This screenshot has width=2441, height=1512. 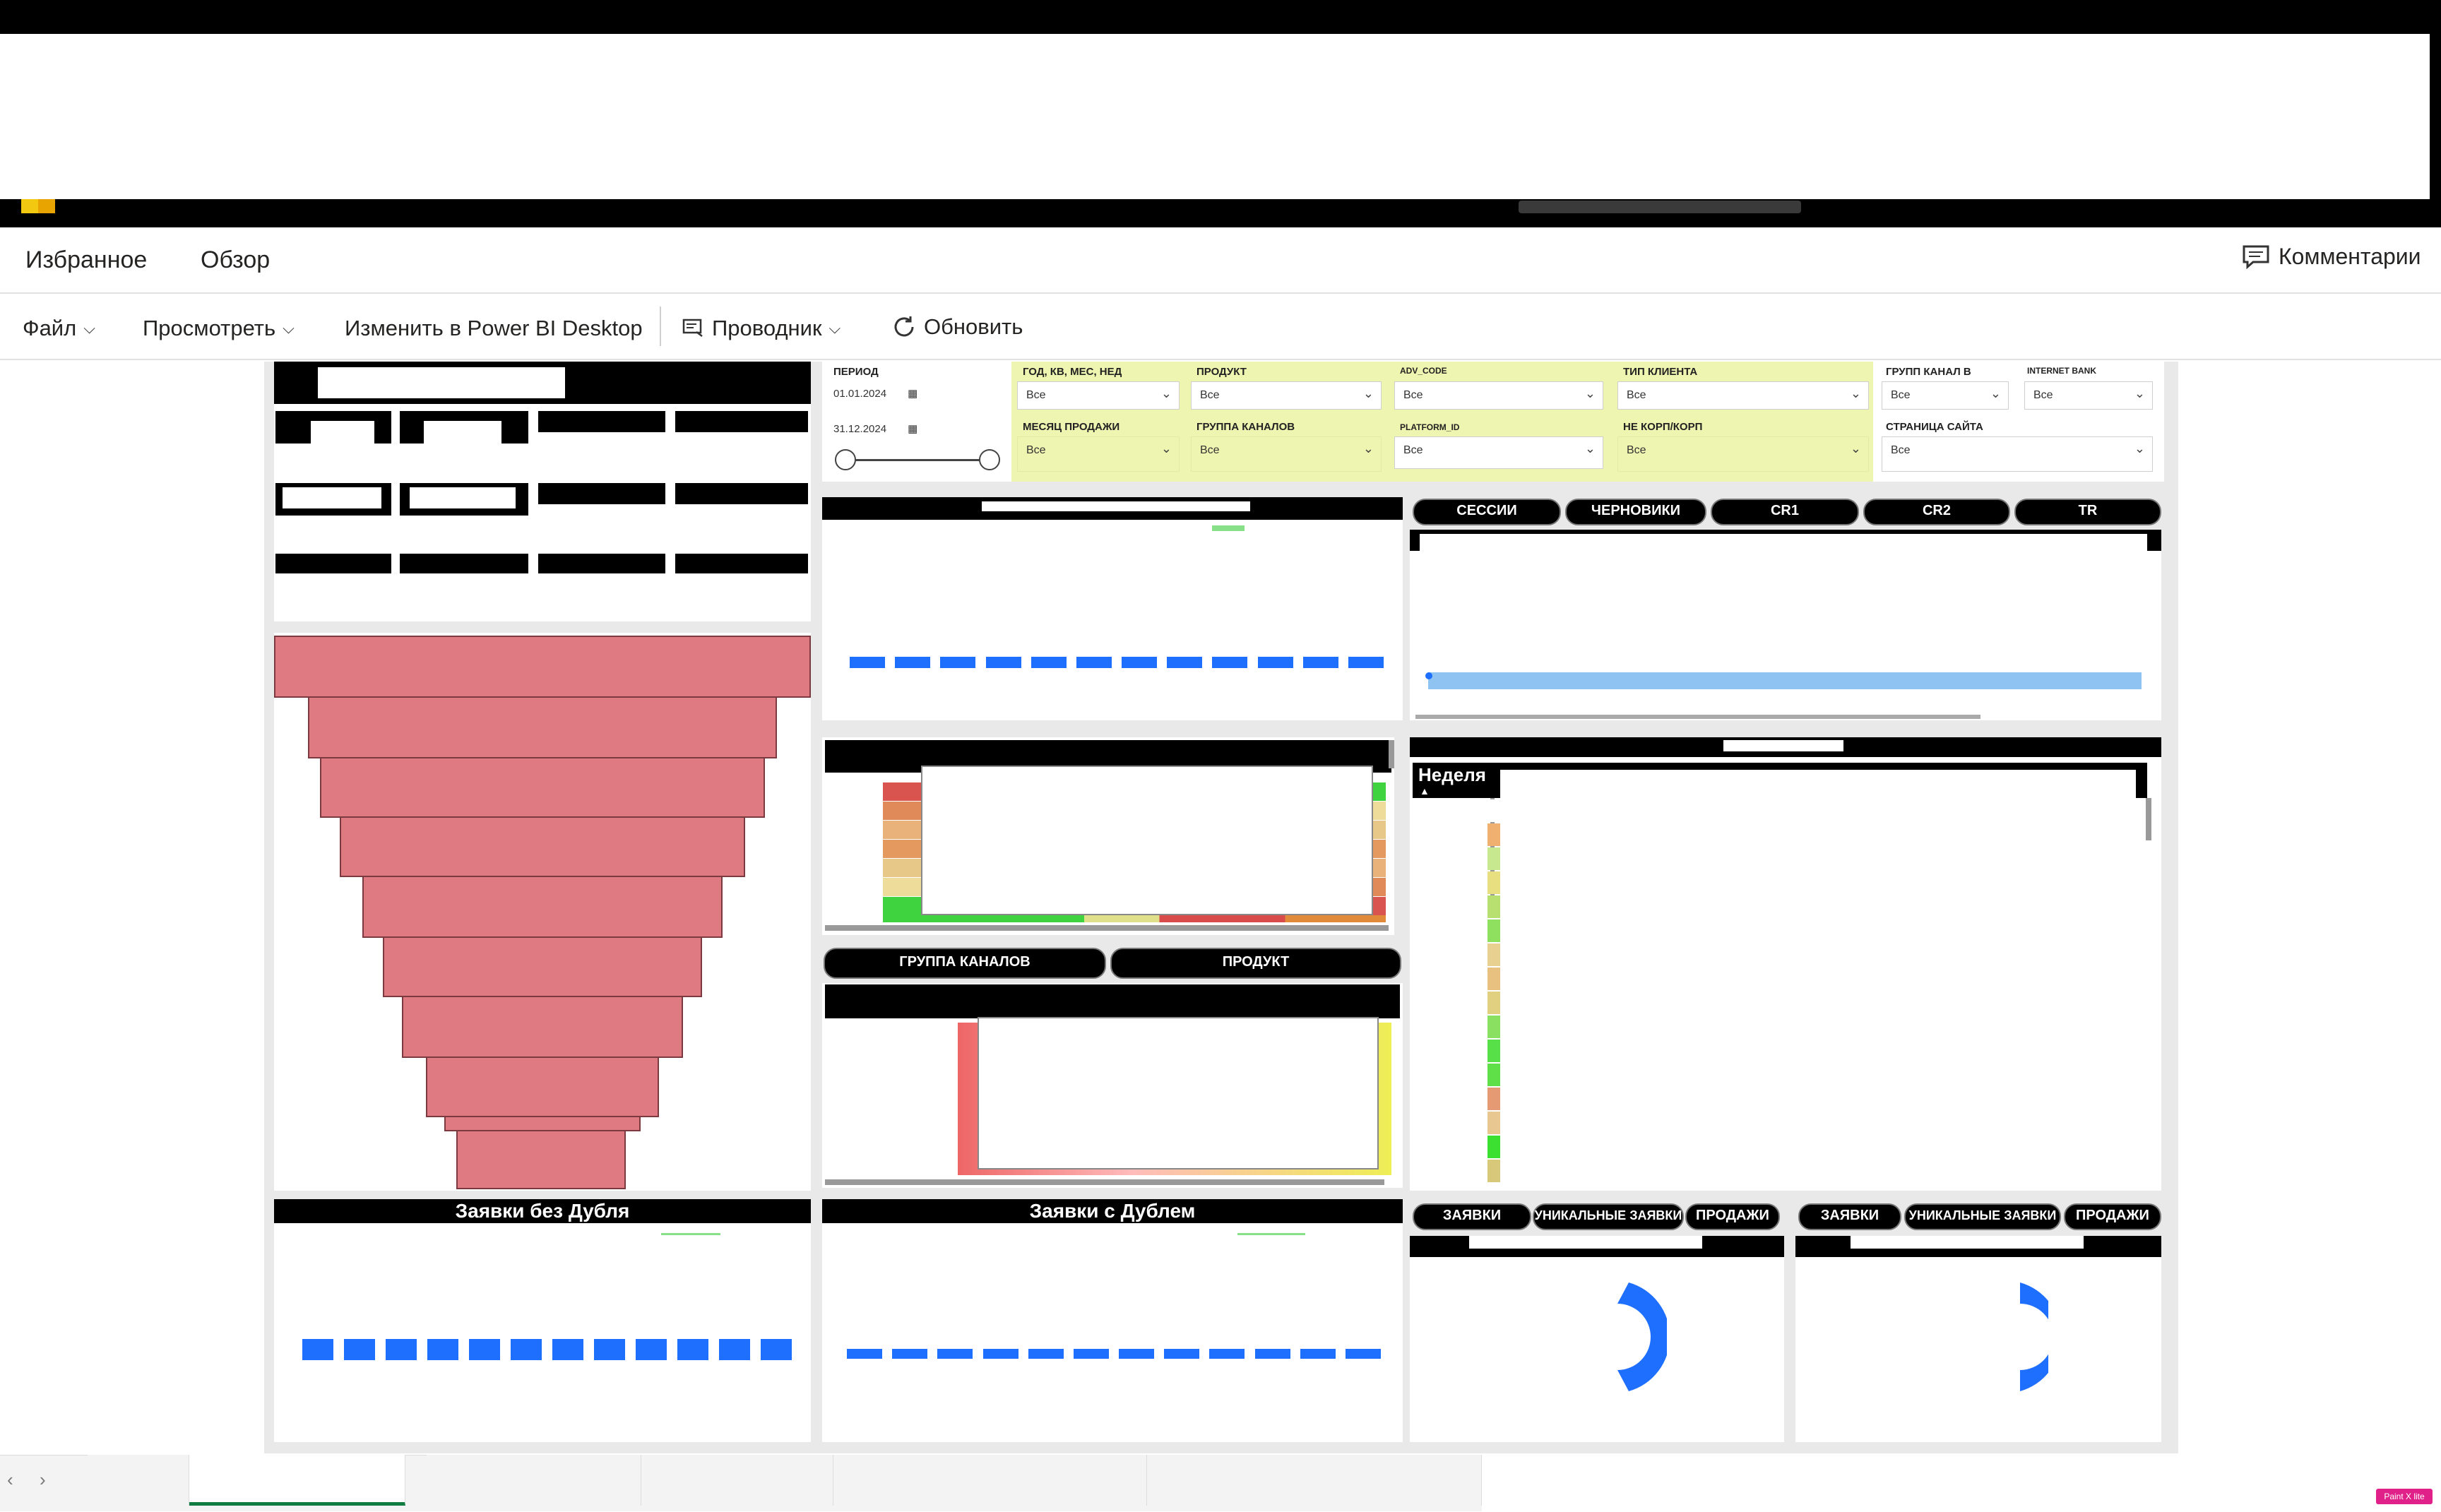 What do you see at coordinates (767, 328) in the screenshot?
I see `explorer-label: Проводник` at bounding box center [767, 328].